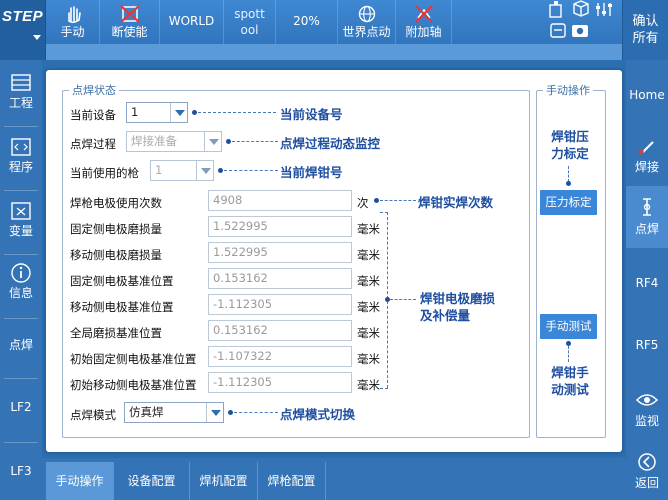  Describe the element at coordinates (280, 226) in the screenshot. I see `fixed-wear-field: 1.522995` at that location.